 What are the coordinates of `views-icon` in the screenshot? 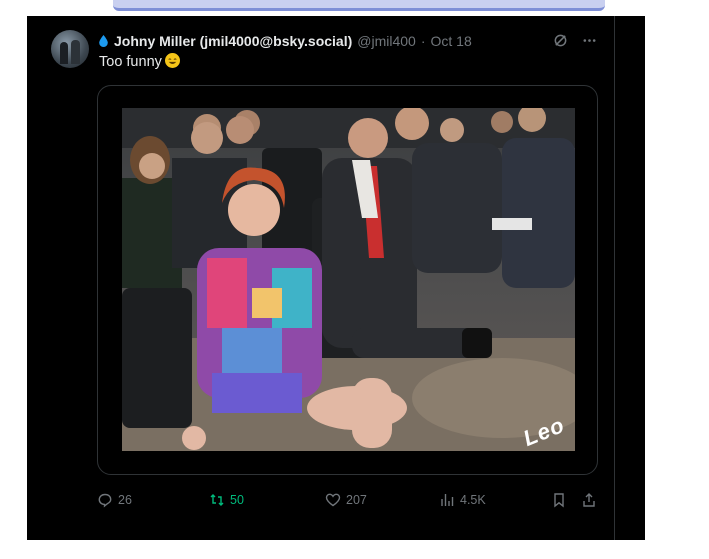 It's located at (447, 500).